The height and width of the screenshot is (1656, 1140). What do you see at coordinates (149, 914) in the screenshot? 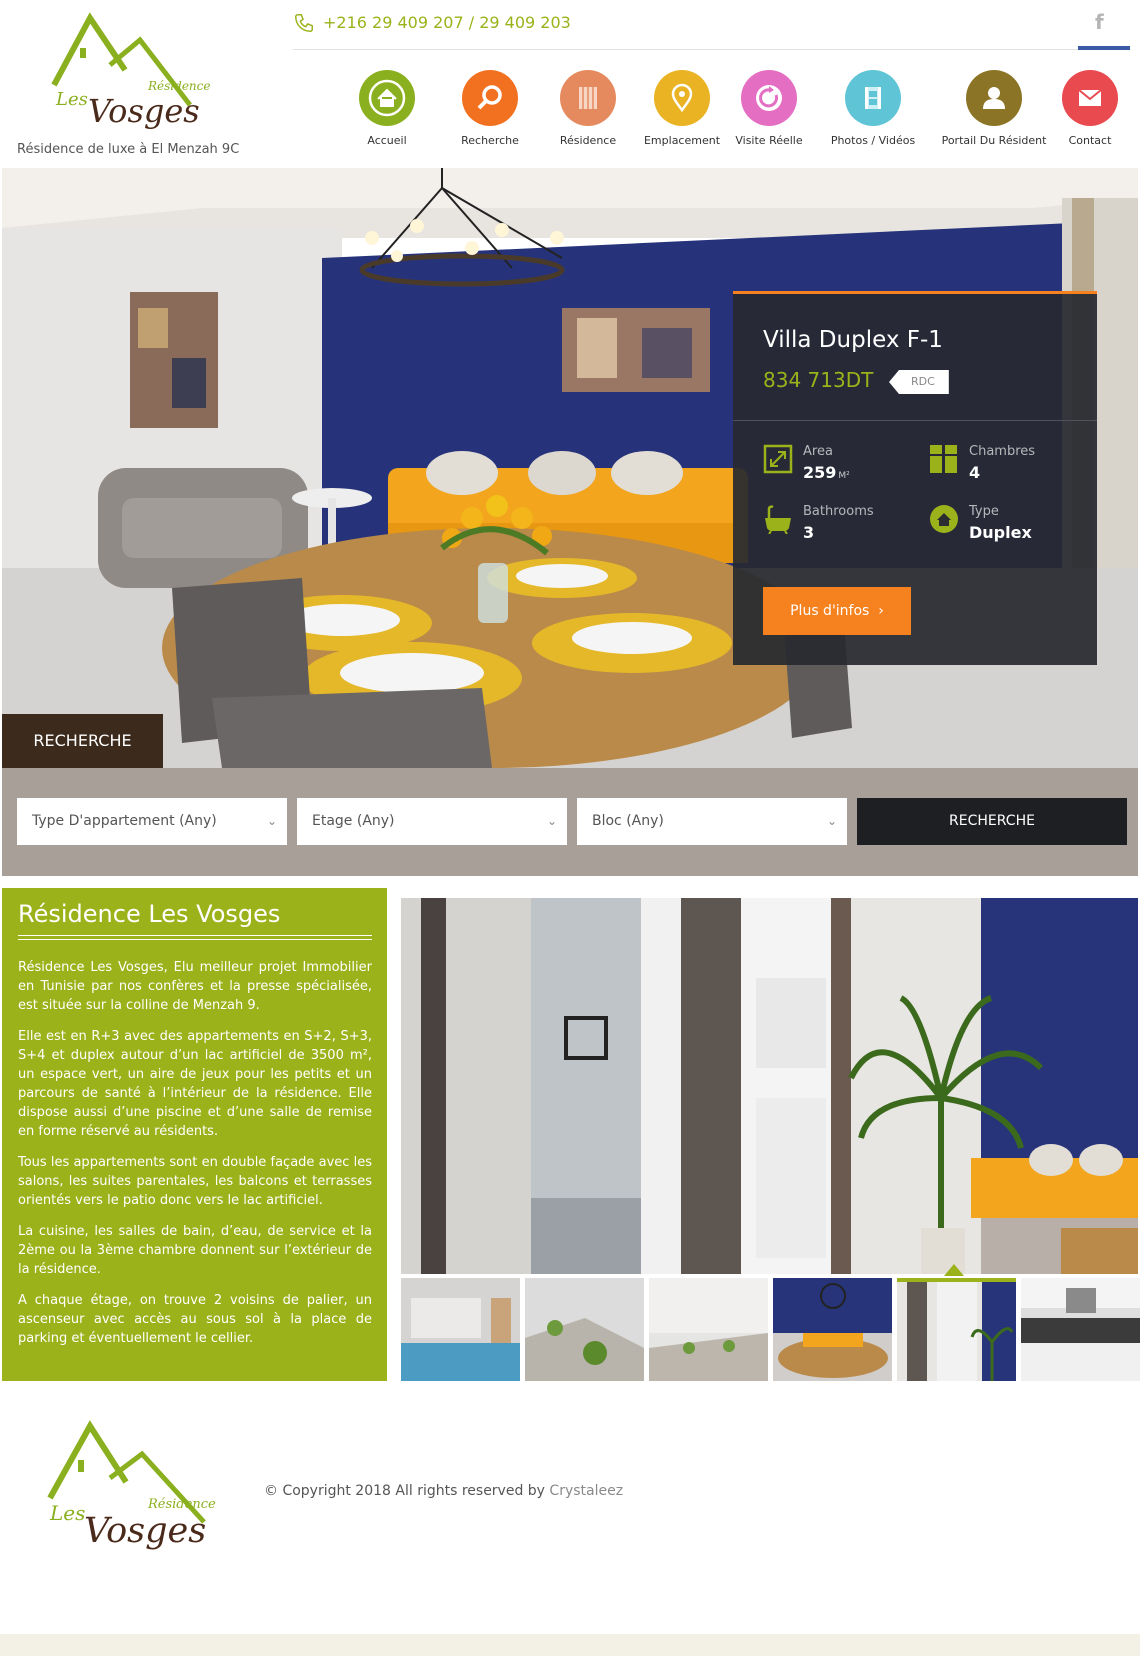
I see `about-title: Résidence Les Vosges` at bounding box center [149, 914].